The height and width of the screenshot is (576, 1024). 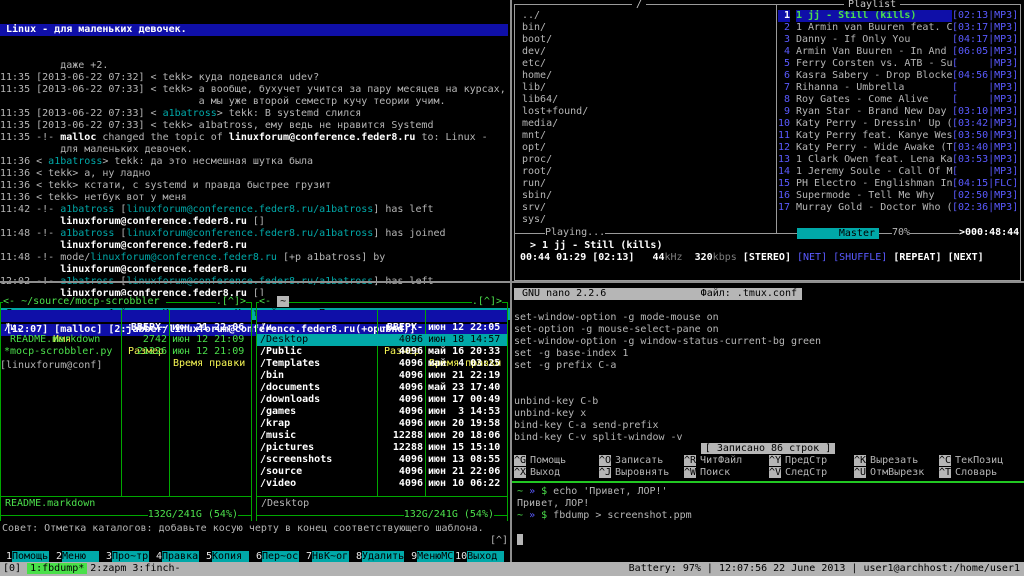 What do you see at coordinates (382, 376) in the screenshot?
I see `mc-file-row: /bin 4096 июн 21 22:19` at bounding box center [382, 376].